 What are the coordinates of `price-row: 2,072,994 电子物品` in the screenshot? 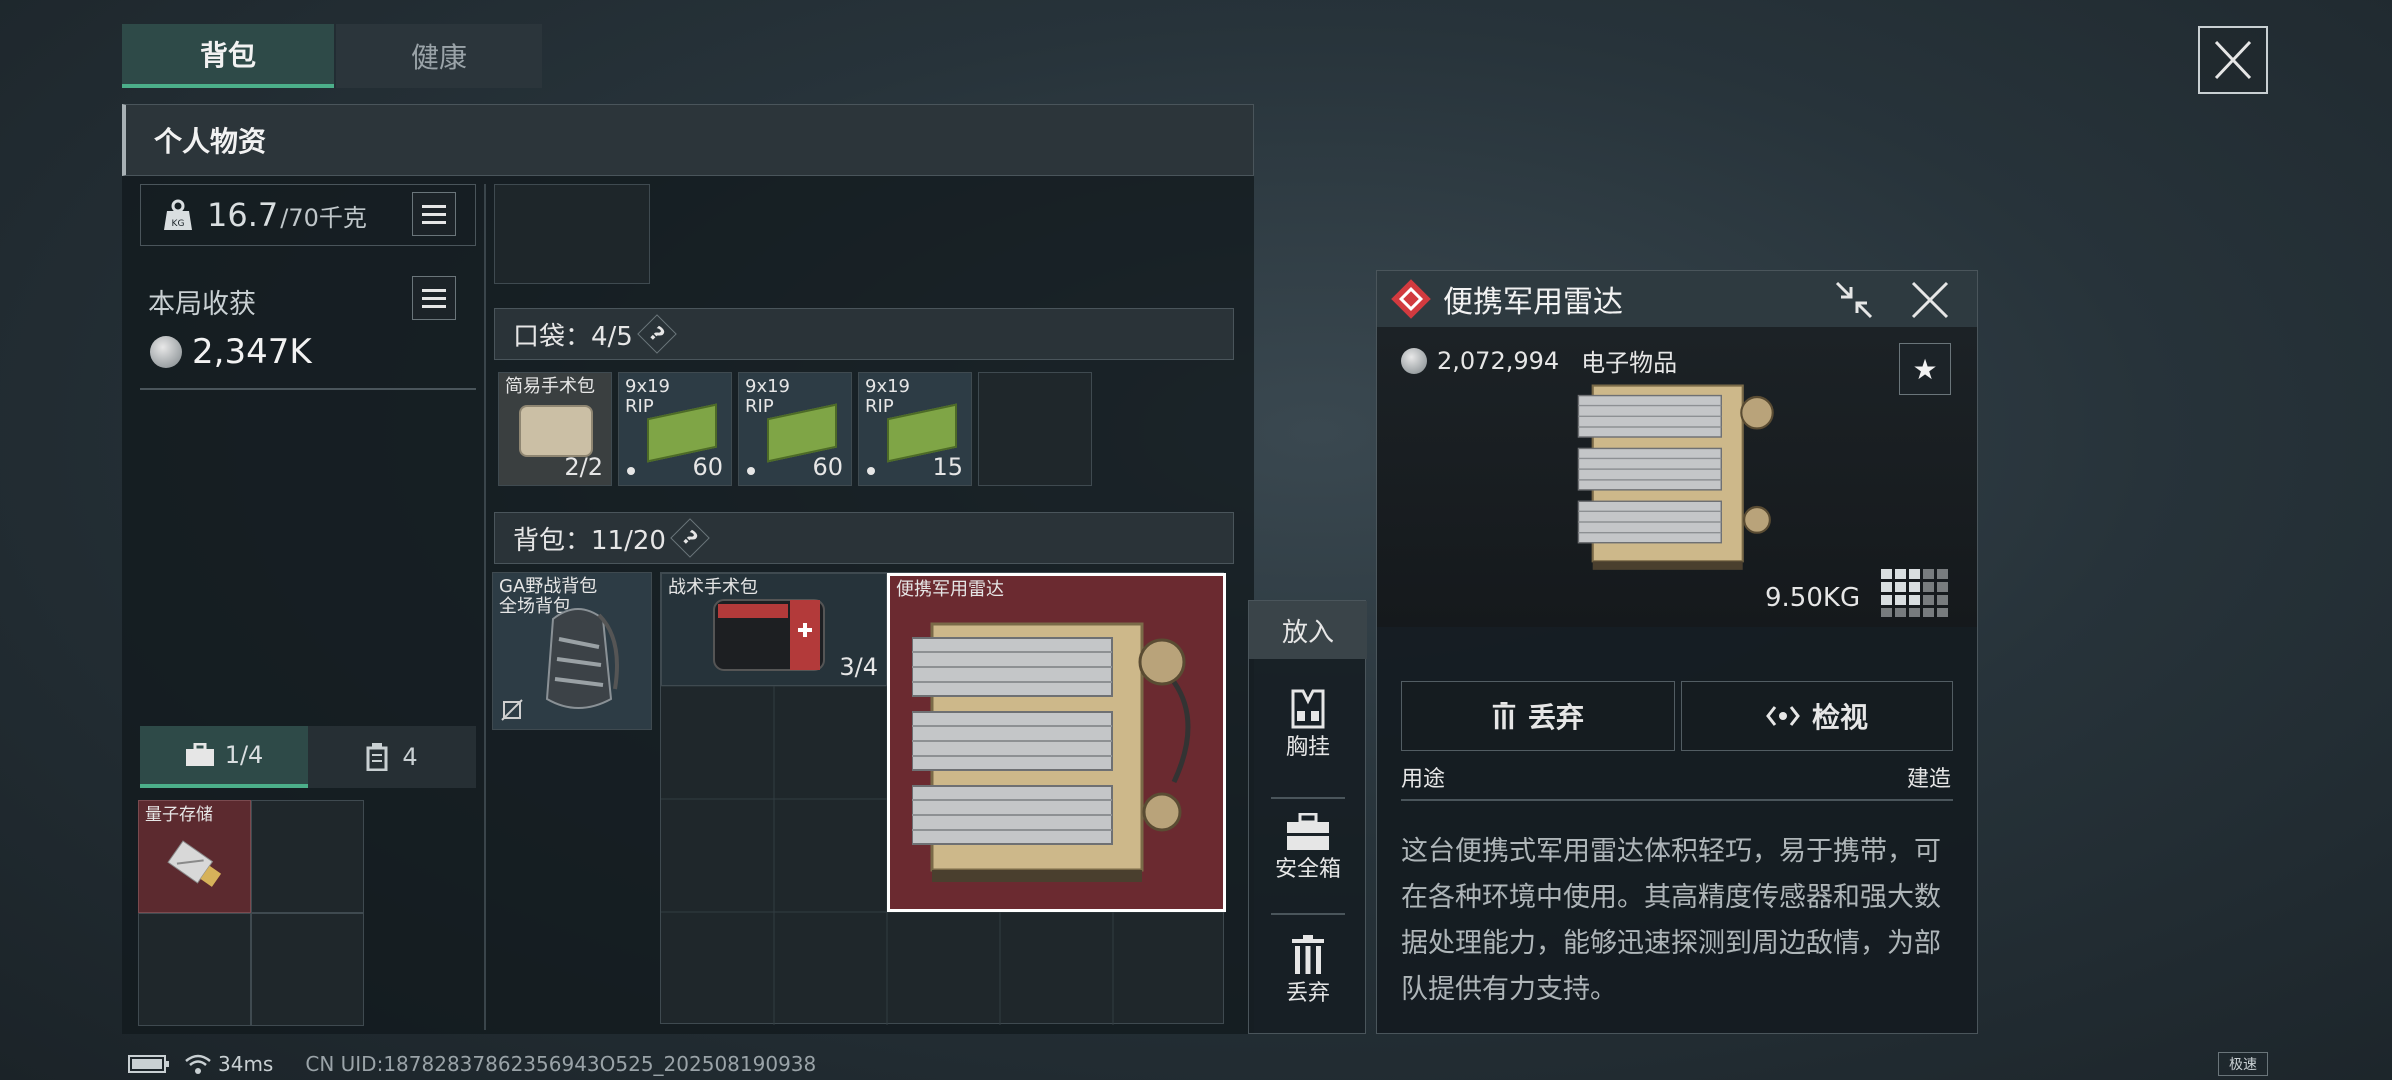 It's located at (1539, 360).